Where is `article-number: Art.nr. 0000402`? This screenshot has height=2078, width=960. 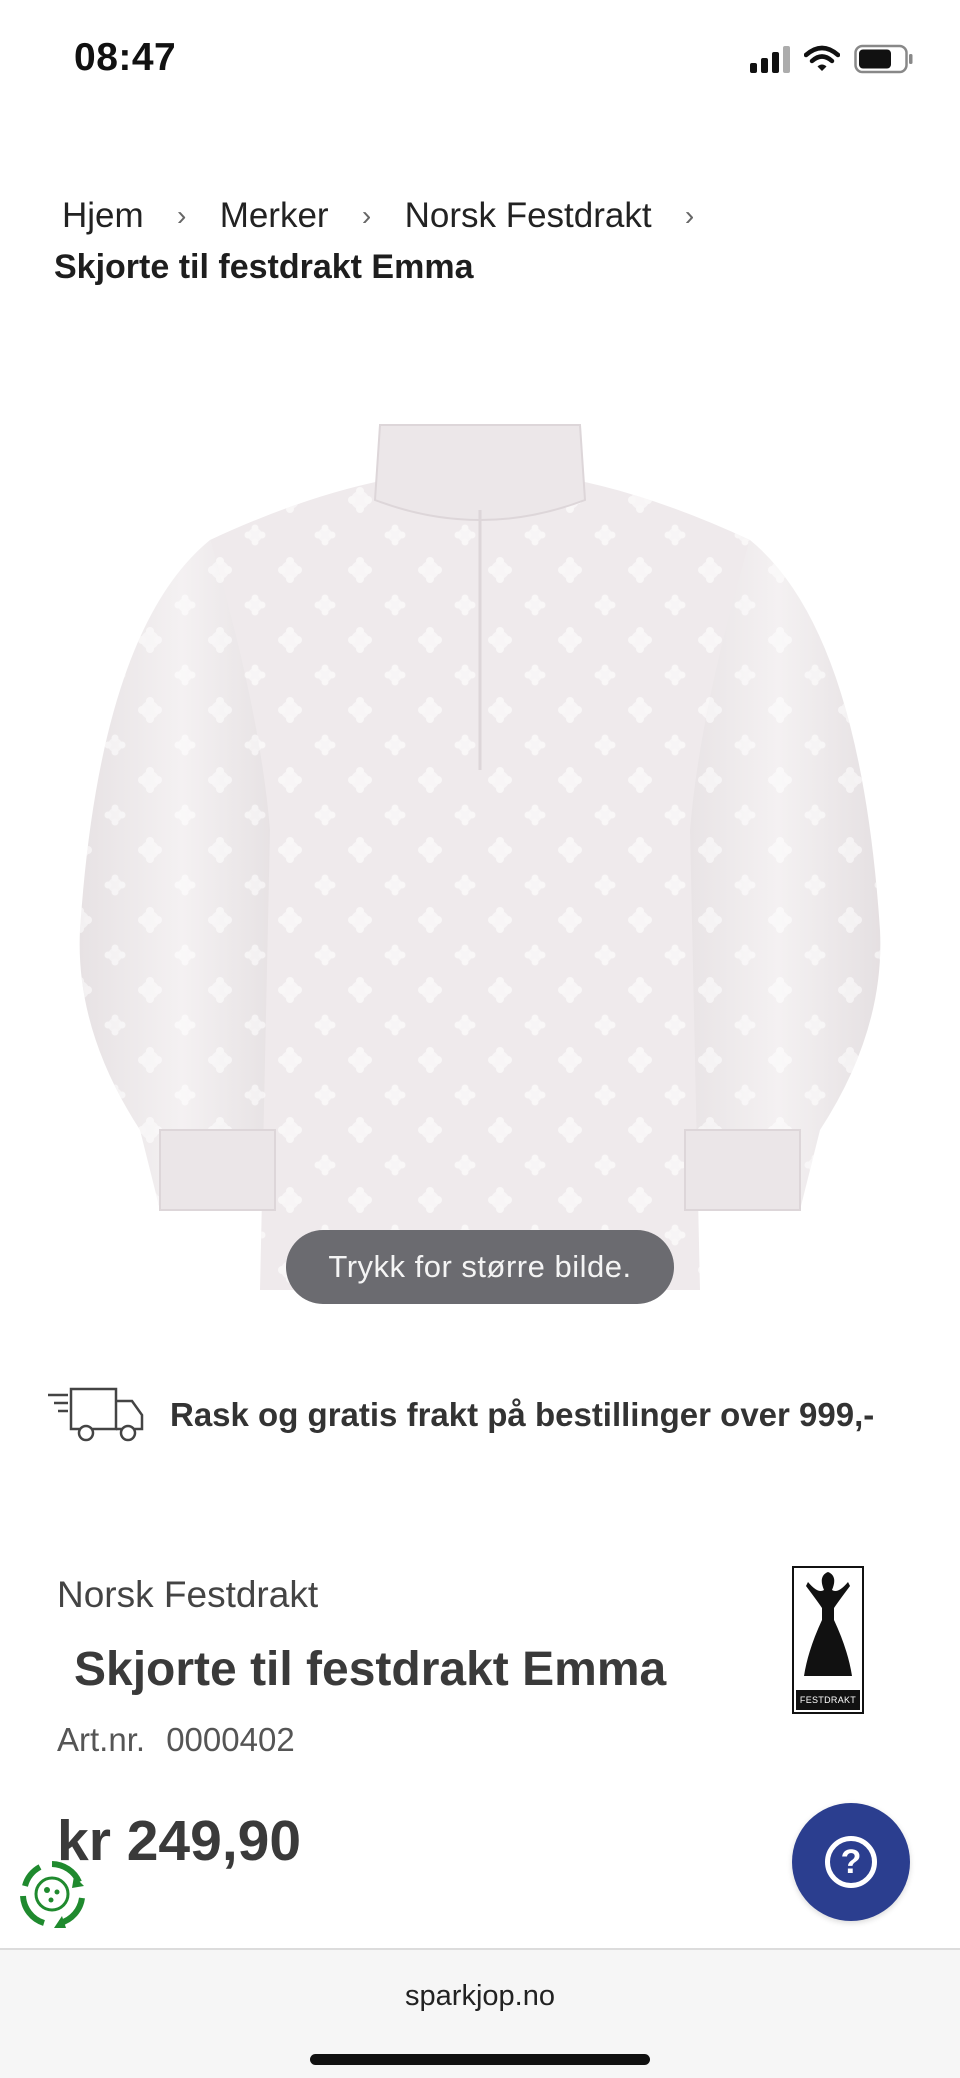 article-number: Art.nr. 0000402 is located at coordinates (176, 1740).